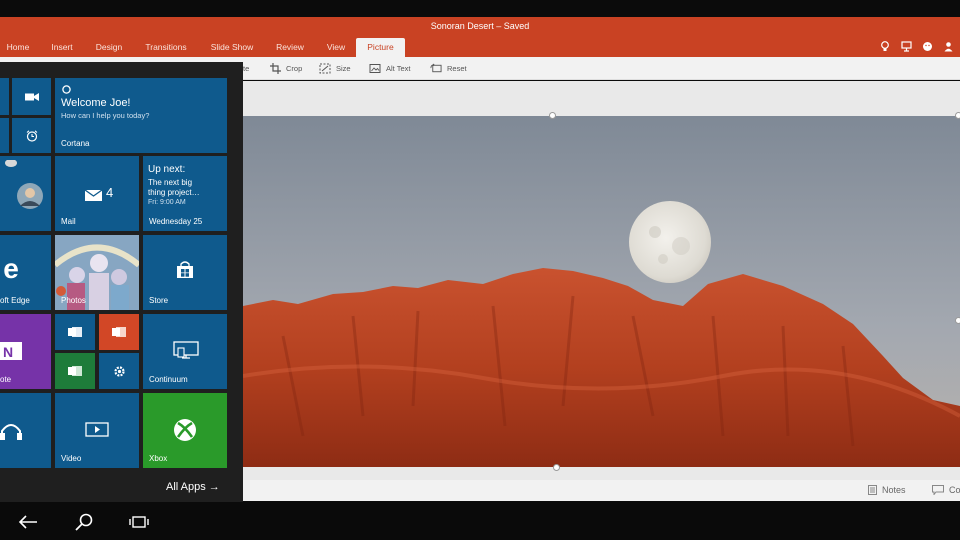 The height and width of the screenshot is (540, 960). Describe the element at coordinates (290, 47) in the screenshot. I see `tab-review: Review` at that location.